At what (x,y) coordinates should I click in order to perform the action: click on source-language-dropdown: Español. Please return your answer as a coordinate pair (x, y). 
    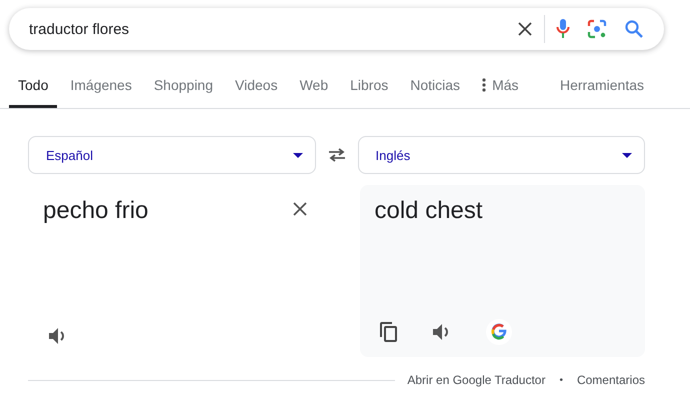
    Looking at the image, I should click on (172, 155).